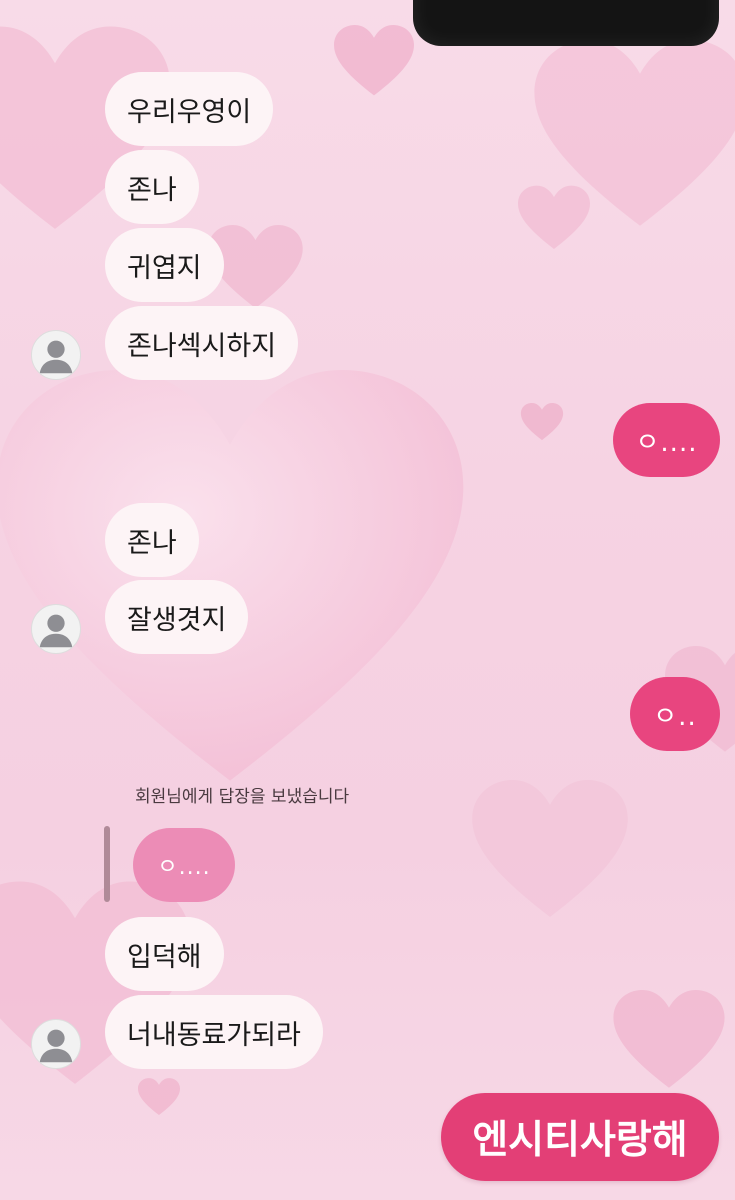  What do you see at coordinates (242, 797) in the screenshot?
I see `reply-notice: 회원님에게 답장을 보냈습니다` at bounding box center [242, 797].